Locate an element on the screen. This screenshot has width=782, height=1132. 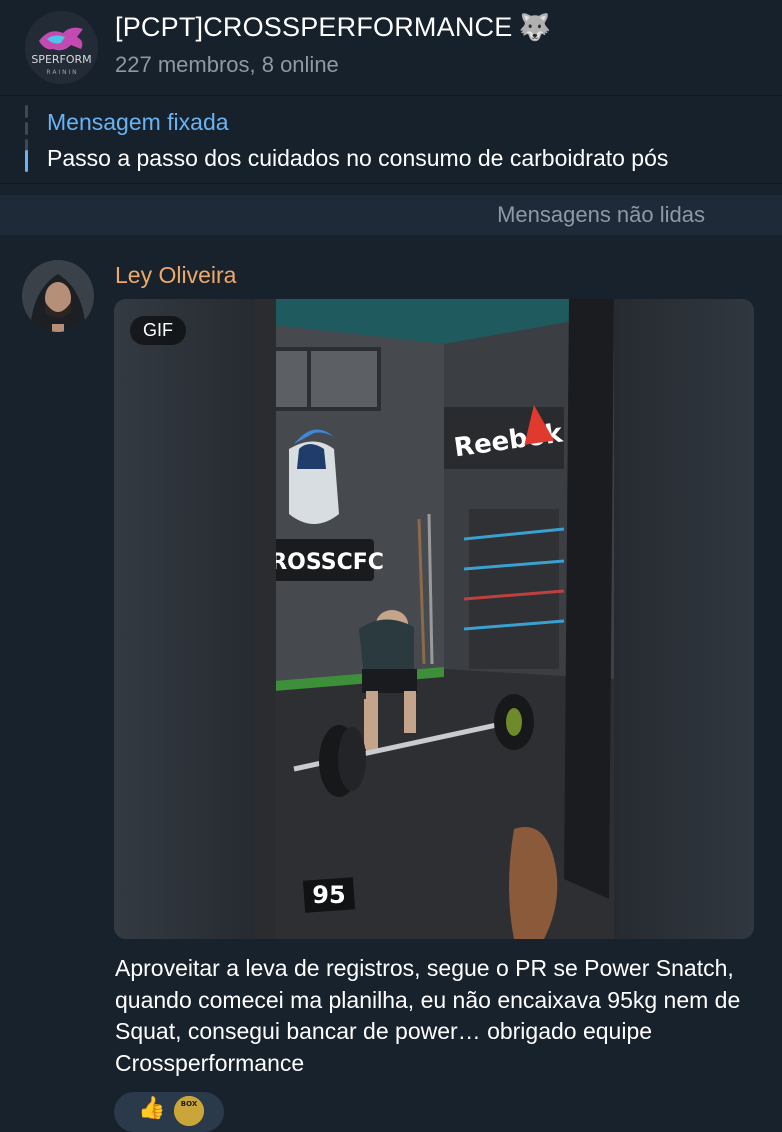
unread-divider: Mensagens não lidas is located at coordinates (391, 215).